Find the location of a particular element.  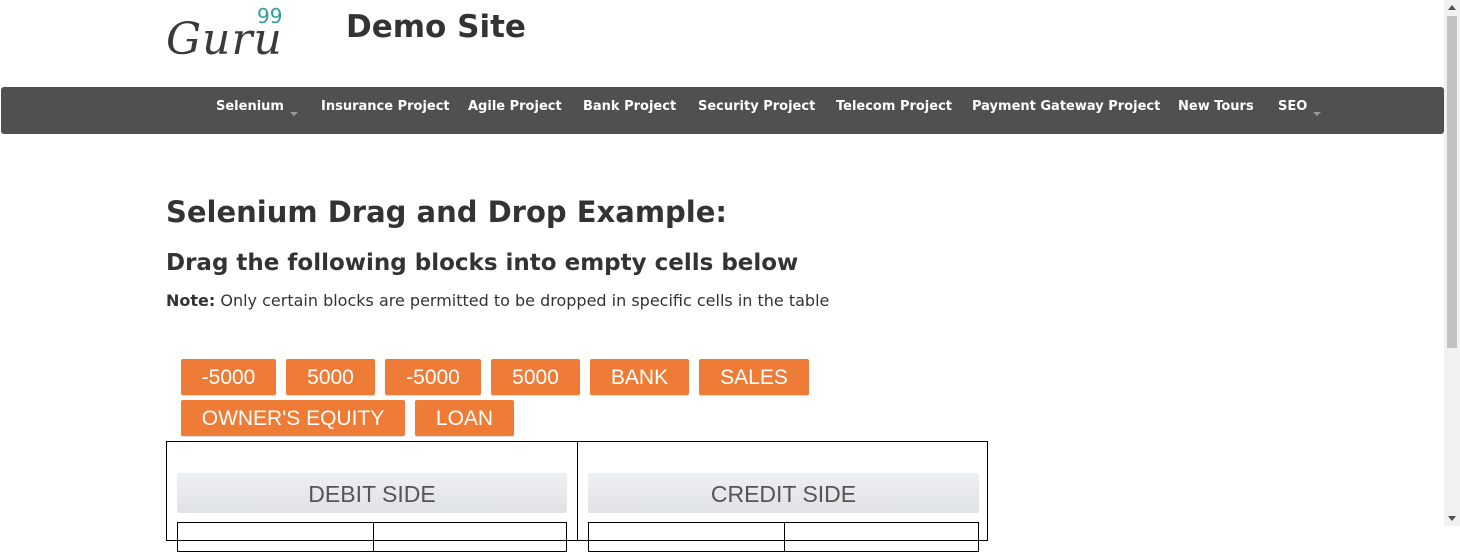

nav-item-label: Agile Project is located at coordinates (515, 106).